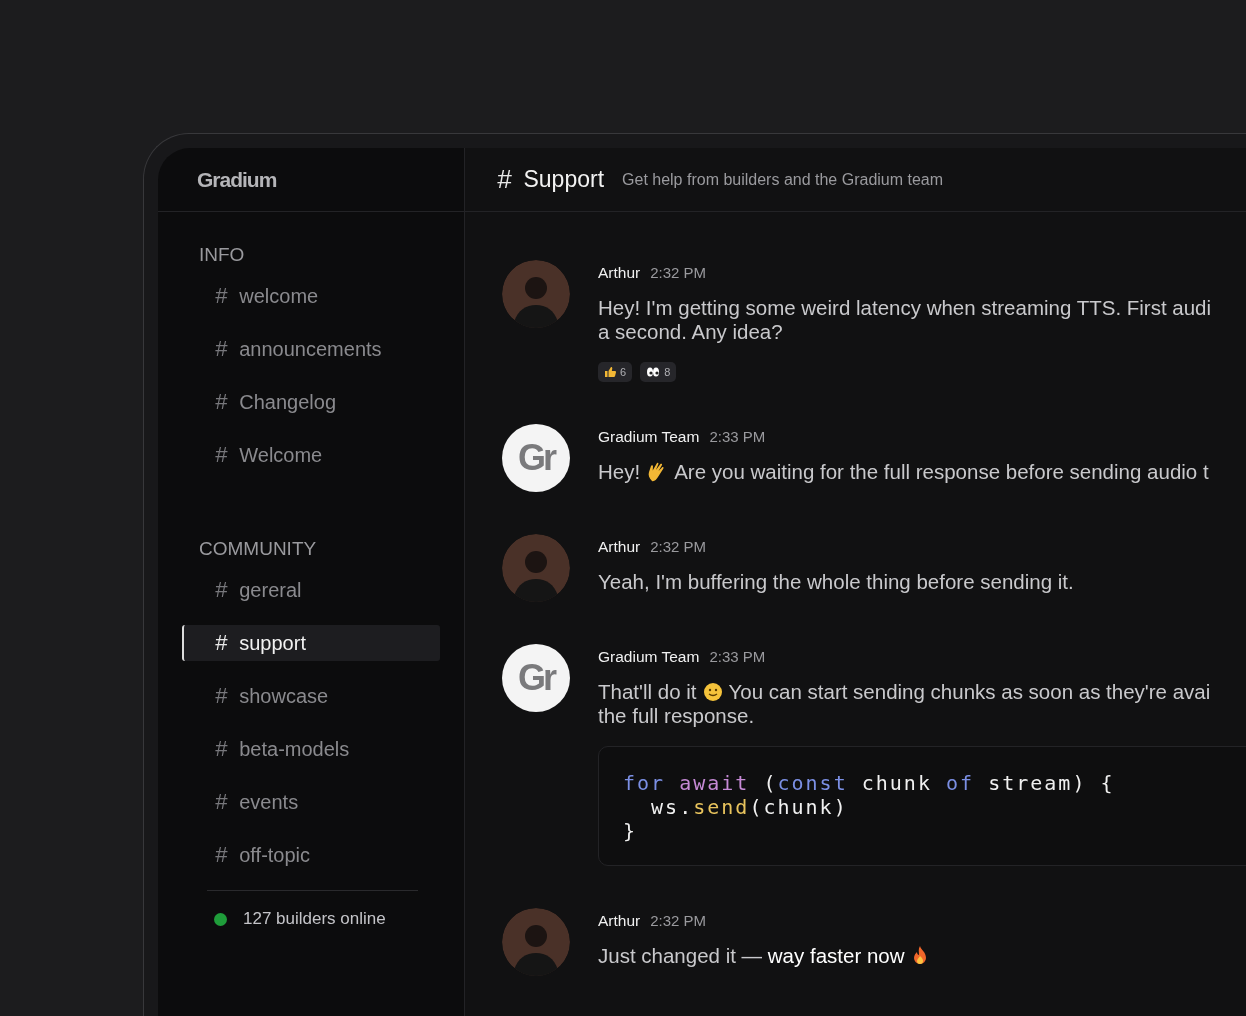  What do you see at coordinates (311, 455) in the screenshot?
I see `channel-link: # Welcome` at bounding box center [311, 455].